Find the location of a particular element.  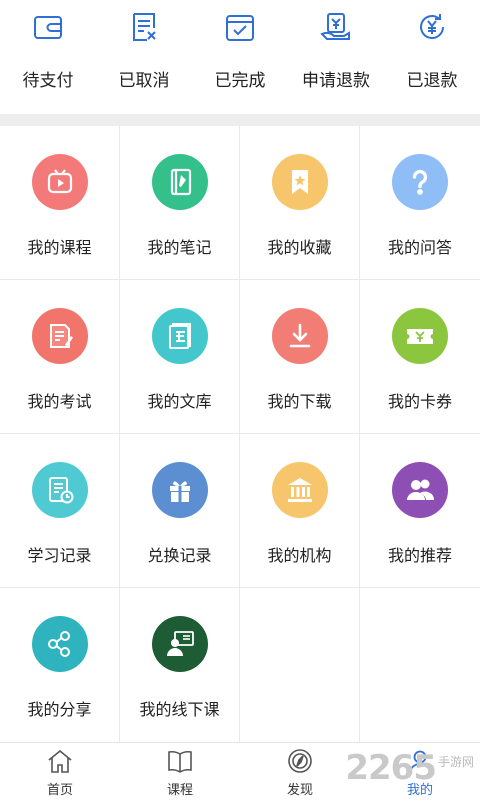

menu-item-library: 我的文库 is located at coordinates (180, 357).